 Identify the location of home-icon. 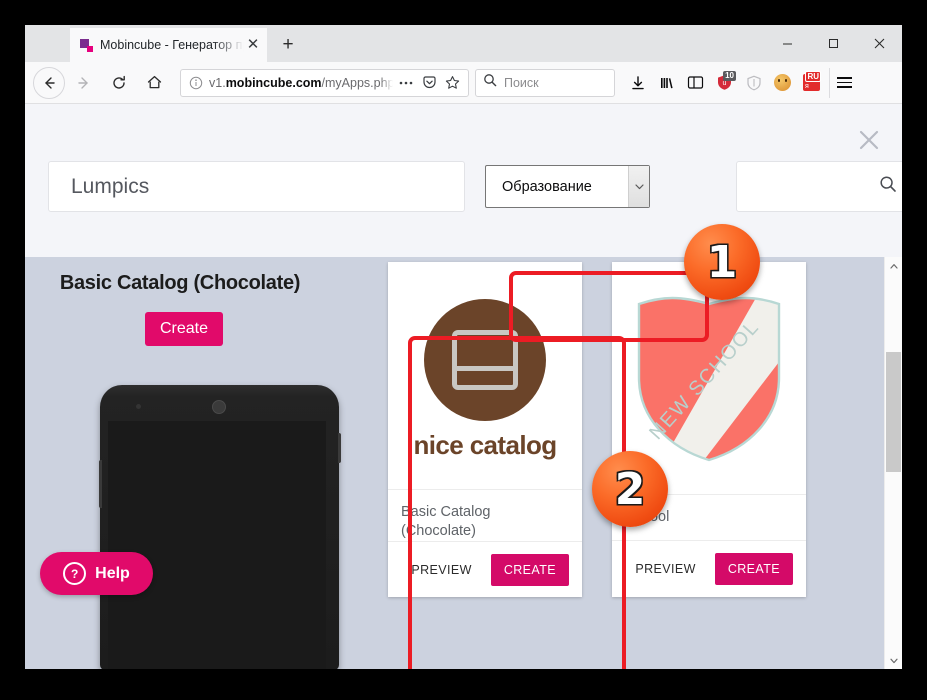
(154, 83).